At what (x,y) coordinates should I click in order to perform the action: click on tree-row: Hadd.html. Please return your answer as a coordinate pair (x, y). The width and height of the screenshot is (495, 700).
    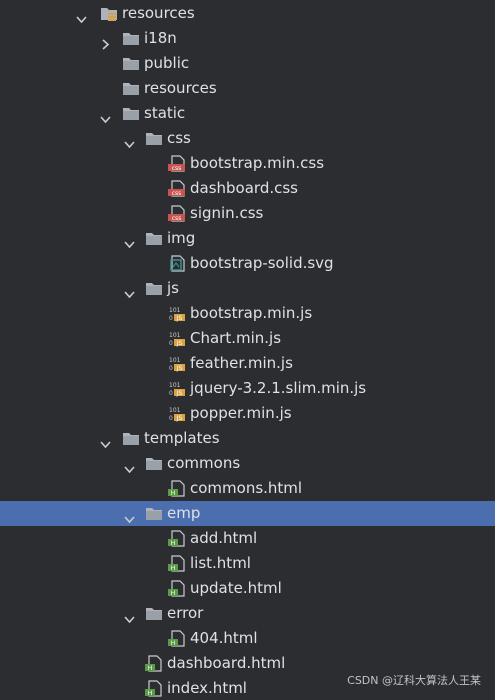
    Looking at the image, I should click on (247, 538).